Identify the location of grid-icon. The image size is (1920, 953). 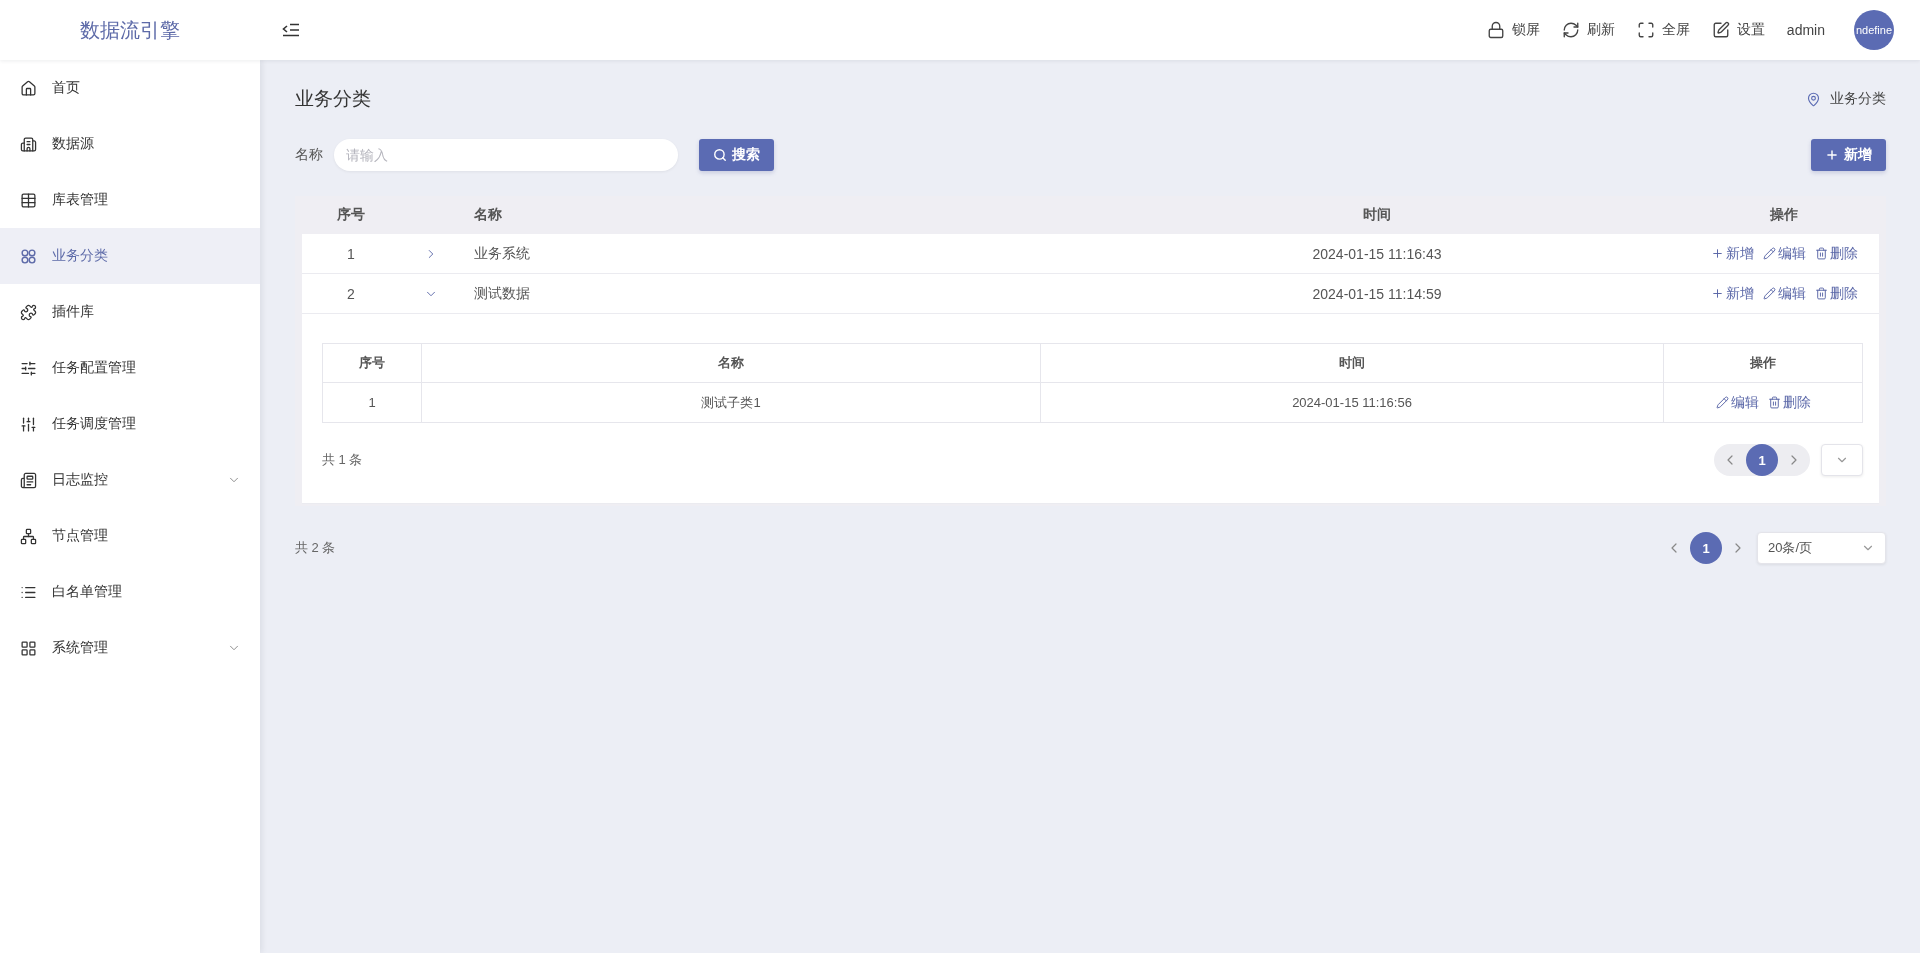
(28, 648).